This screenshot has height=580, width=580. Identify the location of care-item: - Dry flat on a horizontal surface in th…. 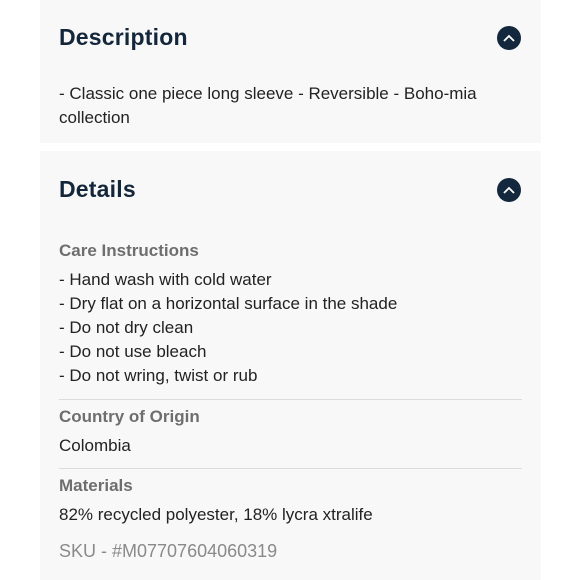
(228, 303).